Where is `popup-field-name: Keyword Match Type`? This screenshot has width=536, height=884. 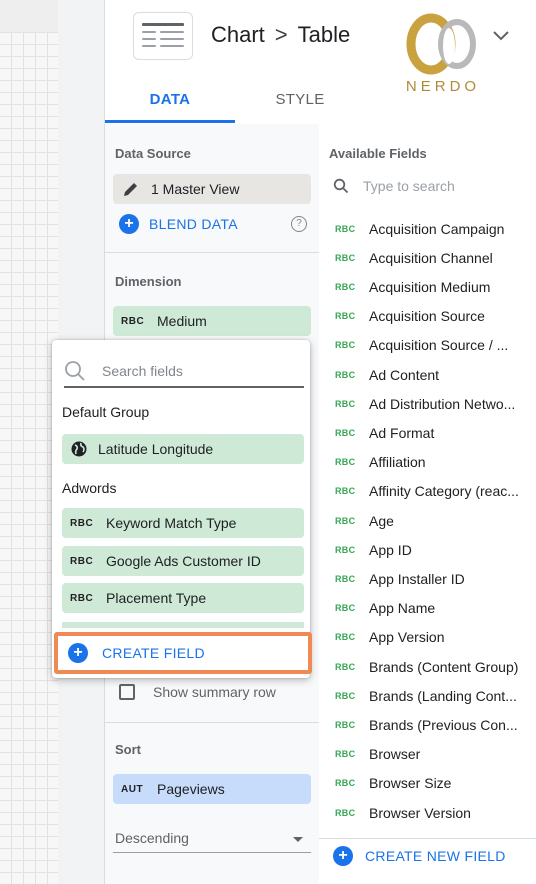
popup-field-name: Keyword Match Type is located at coordinates (171, 523).